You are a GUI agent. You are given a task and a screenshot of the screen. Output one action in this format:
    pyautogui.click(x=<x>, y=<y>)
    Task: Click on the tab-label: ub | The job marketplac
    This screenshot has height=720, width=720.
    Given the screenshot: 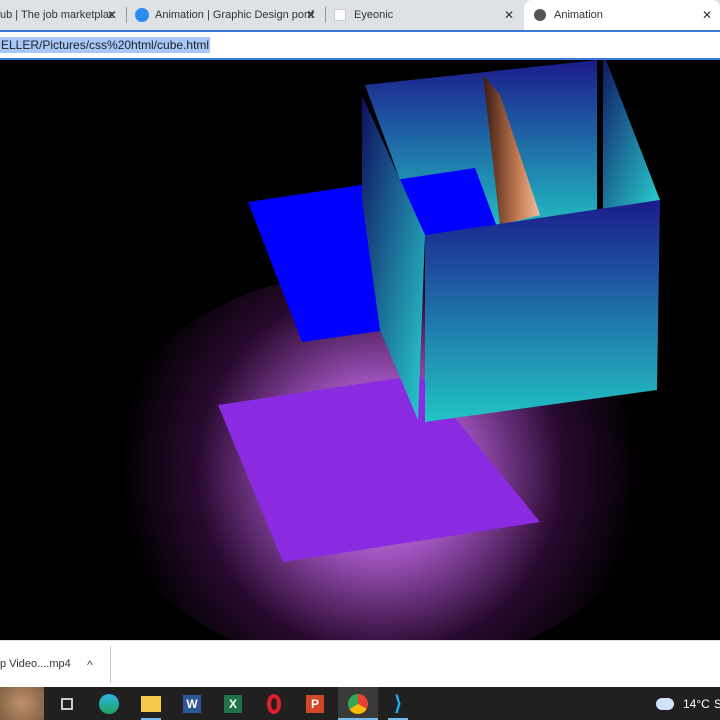 What is the action you would take?
    pyautogui.click(x=57, y=15)
    